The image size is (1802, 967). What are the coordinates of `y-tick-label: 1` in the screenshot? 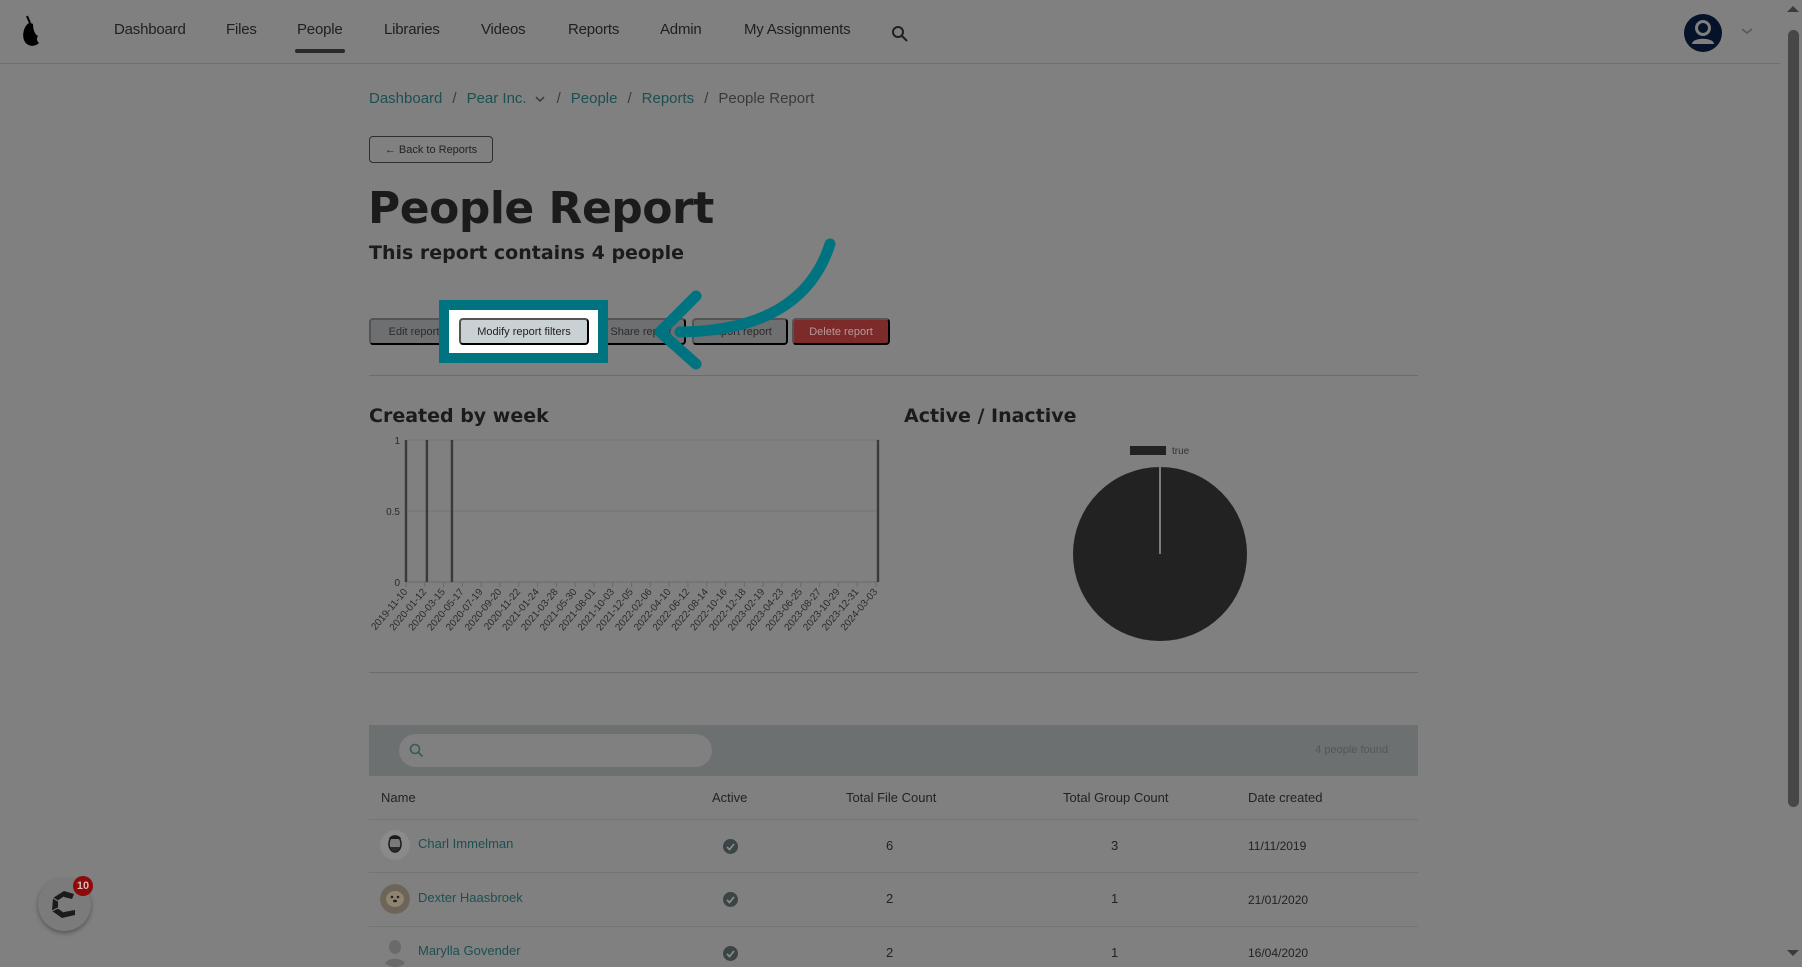 It's located at (397, 441).